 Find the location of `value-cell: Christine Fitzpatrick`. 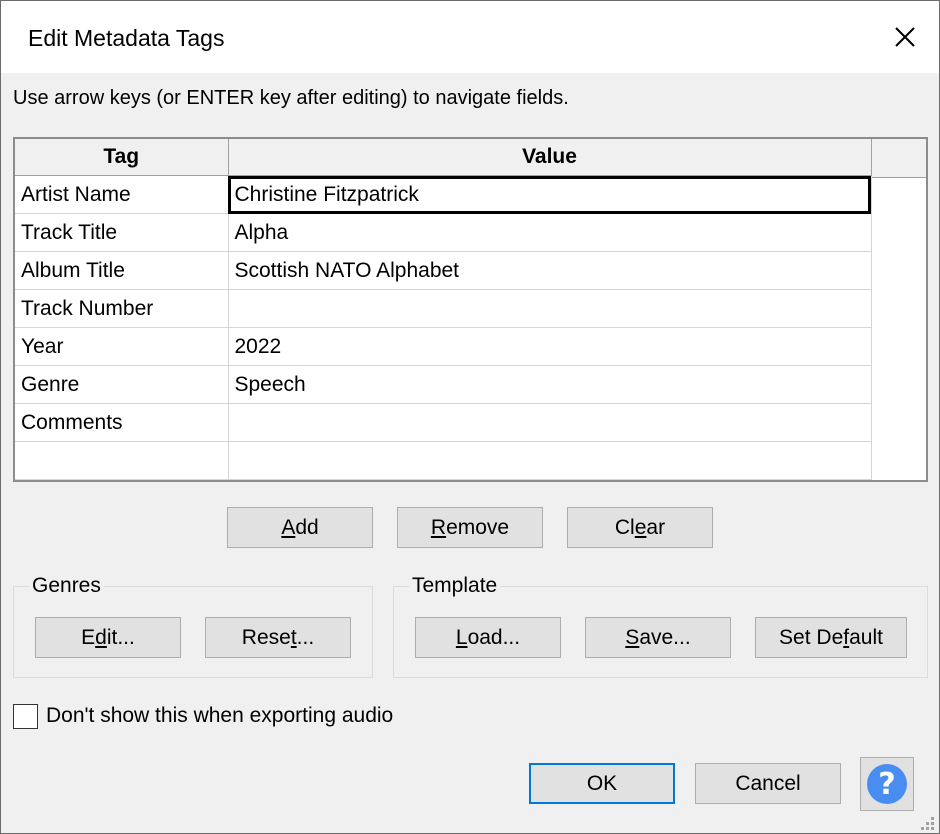

value-cell: Christine Fitzpatrick is located at coordinates (550, 194).